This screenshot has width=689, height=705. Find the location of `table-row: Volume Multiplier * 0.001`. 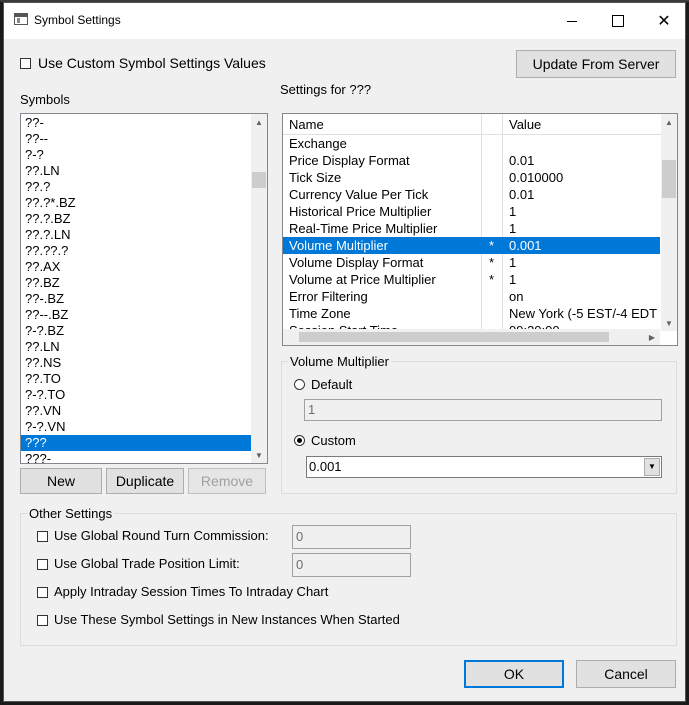

table-row: Volume Multiplier * 0.001 is located at coordinates (471, 245).